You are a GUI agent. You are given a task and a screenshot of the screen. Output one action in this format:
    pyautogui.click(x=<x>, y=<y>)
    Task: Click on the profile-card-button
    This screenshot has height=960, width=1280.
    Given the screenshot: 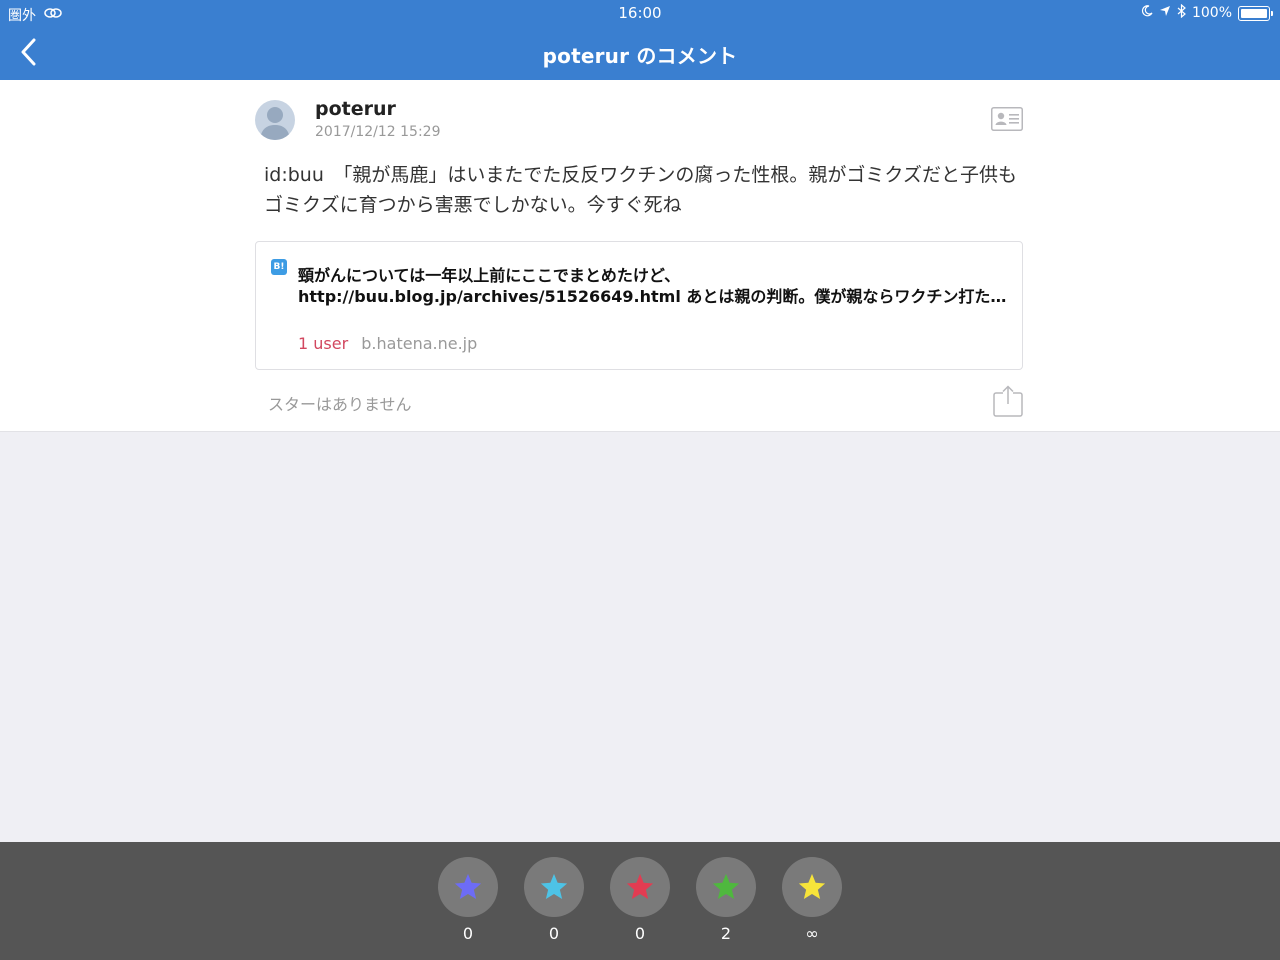 What is the action you would take?
    pyautogui.click(x=1007, y=119)
    